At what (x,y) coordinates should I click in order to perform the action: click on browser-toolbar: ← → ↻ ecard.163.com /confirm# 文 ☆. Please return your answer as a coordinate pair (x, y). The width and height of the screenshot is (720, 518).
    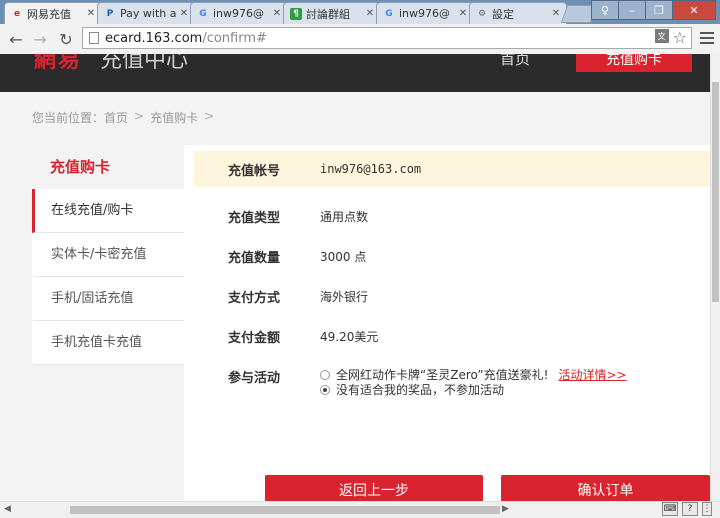
    Looking at the image, I should click on (360, 39).